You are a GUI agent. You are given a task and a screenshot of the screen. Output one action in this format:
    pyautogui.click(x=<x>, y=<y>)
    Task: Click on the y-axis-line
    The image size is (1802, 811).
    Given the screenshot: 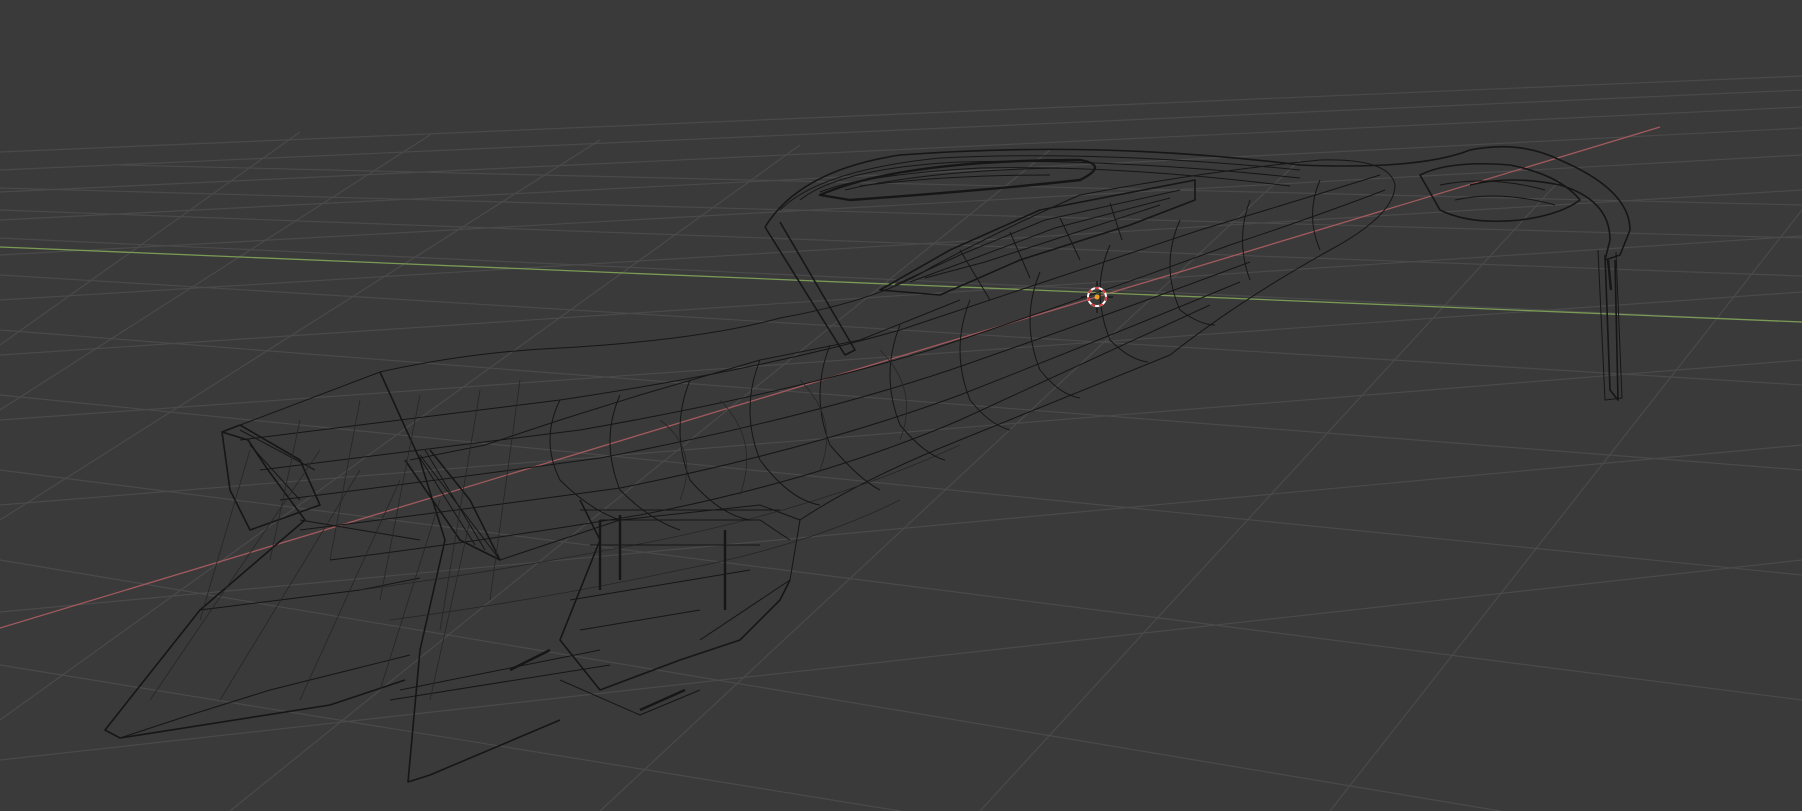 What is the action you would take?
    pyautogui.click(x=901, y=284)
    